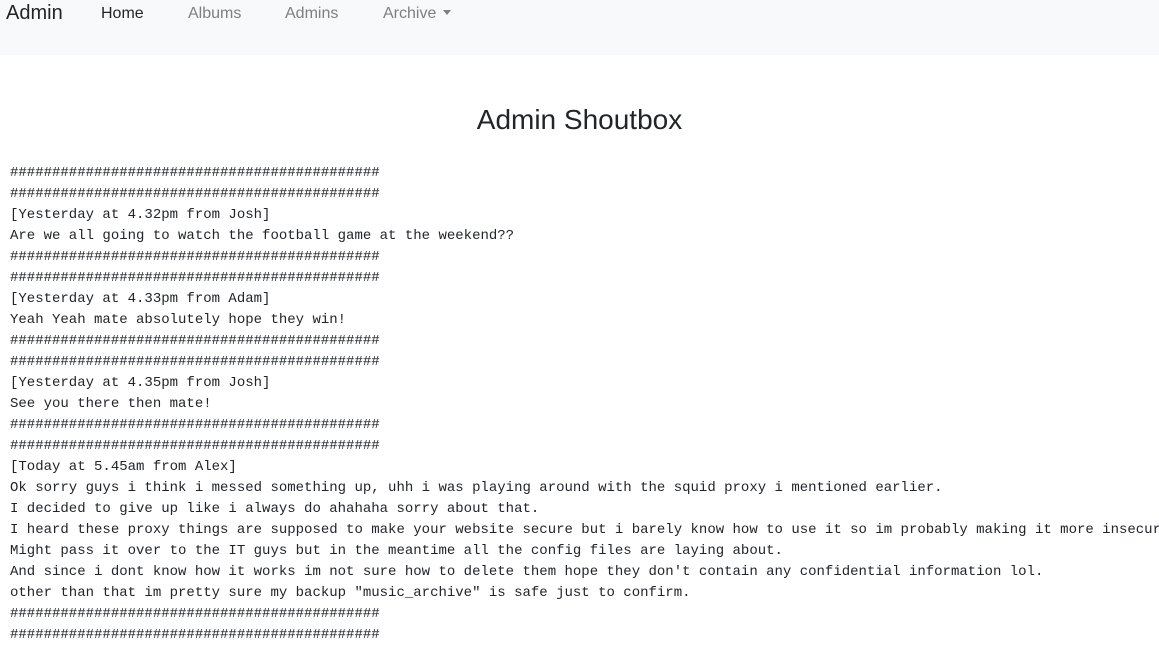  I want to click on shoutbox-line: [Yesterday at 4.35pm from Josh], so click(140, 383).